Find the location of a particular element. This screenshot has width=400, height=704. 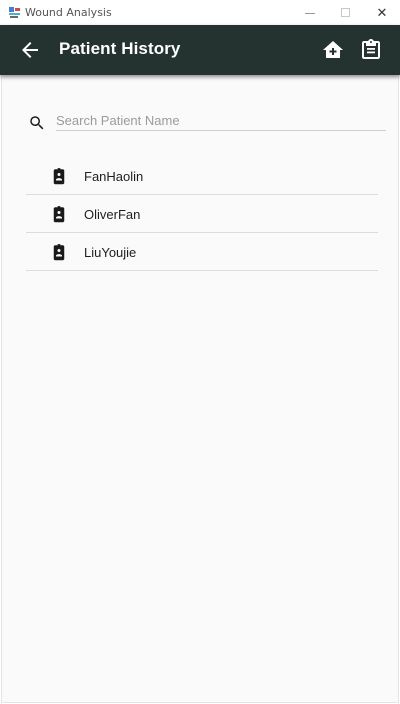

maximize-icon is located at coordinates (345, 12).